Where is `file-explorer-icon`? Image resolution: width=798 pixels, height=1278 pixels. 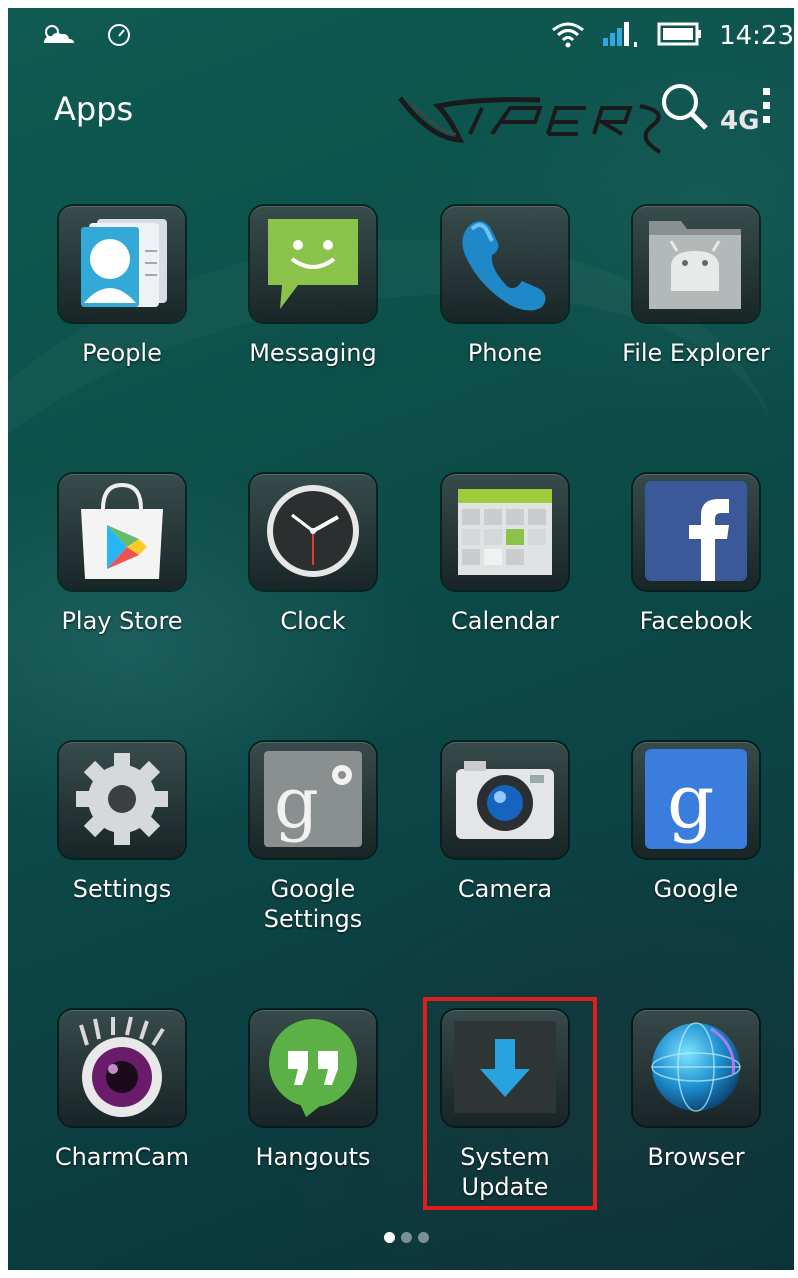
file-explorer-icon is located at coordinates (695, 265).